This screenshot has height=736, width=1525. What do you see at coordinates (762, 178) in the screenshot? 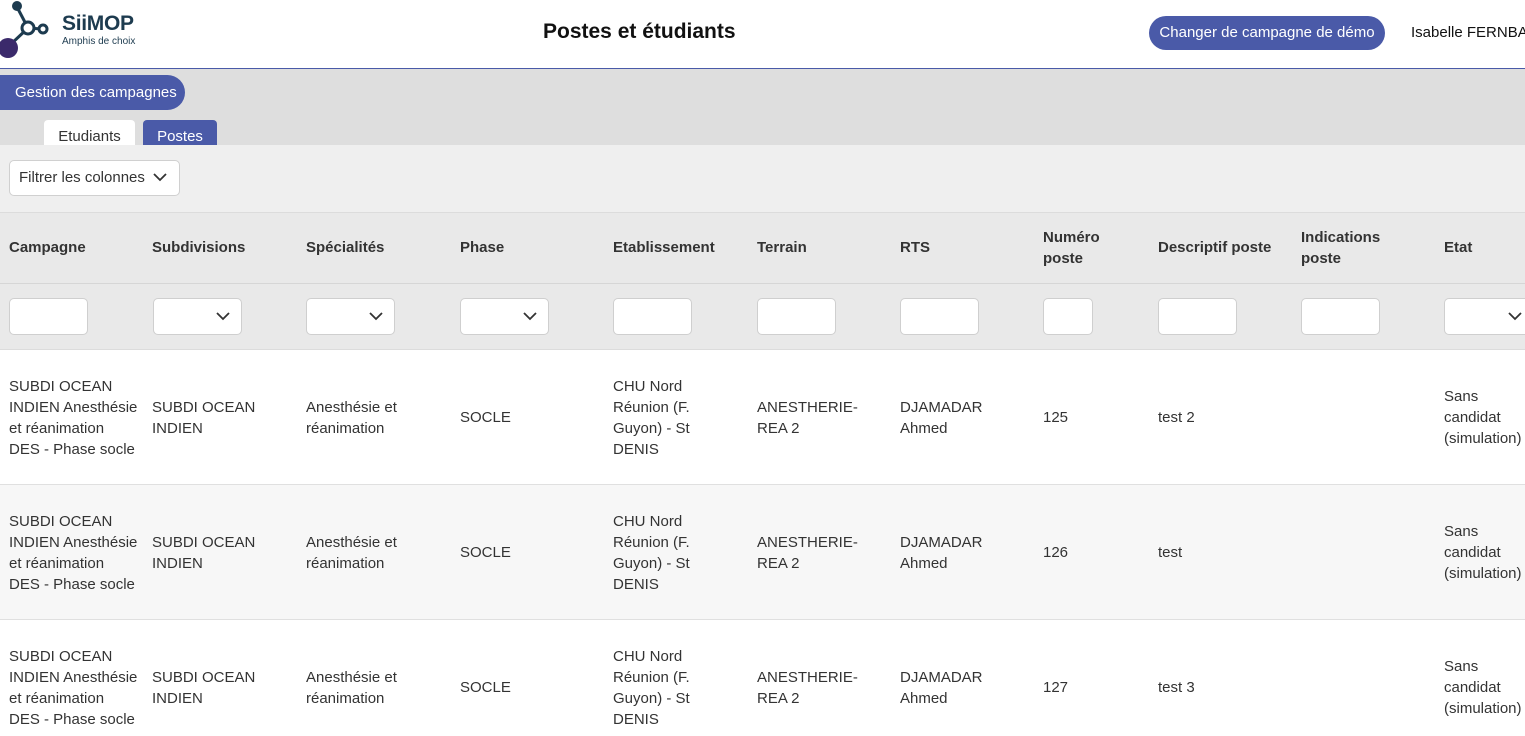
I see `filter-toolbar` at bounding box center [762, 178].